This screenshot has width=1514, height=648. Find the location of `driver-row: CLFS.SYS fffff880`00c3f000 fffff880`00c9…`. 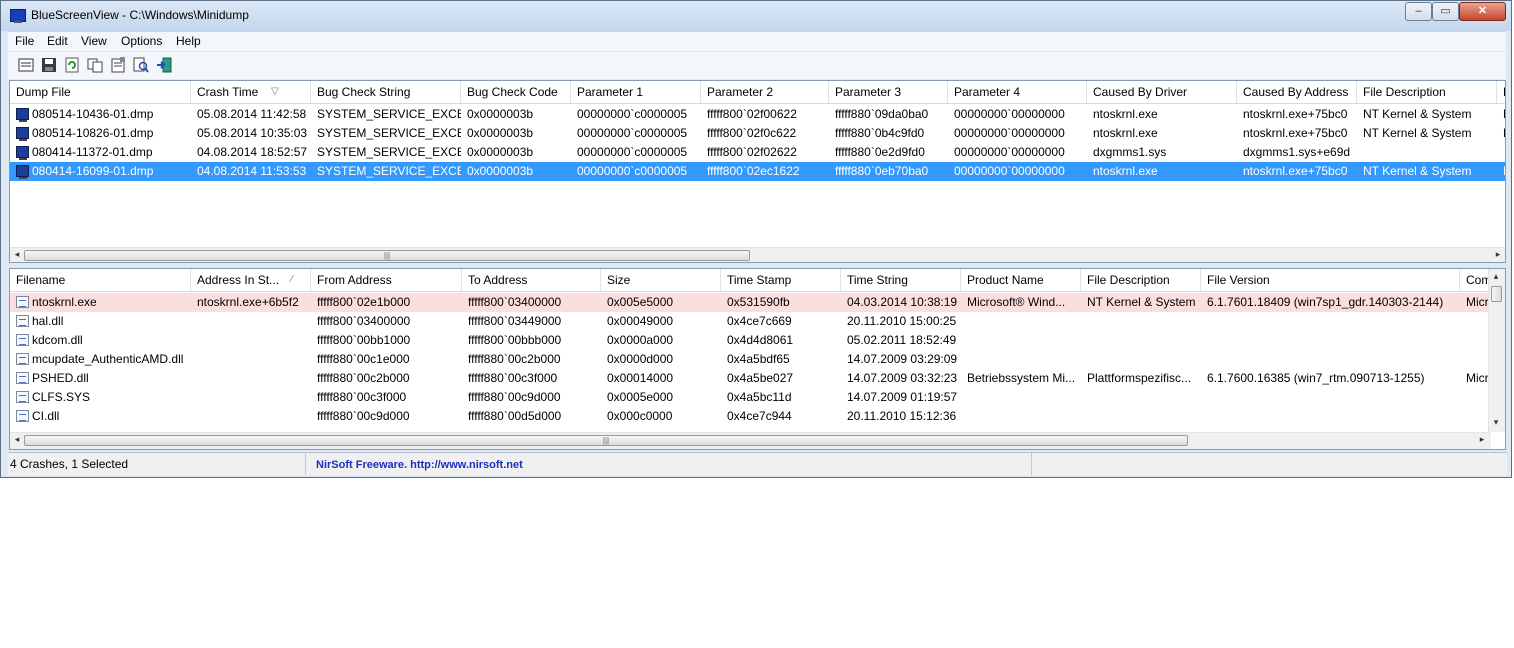

driver-row: CLFS.SYS fffff880`00c3f000 fffff880`00c9… is located at coordinates (750, 397).